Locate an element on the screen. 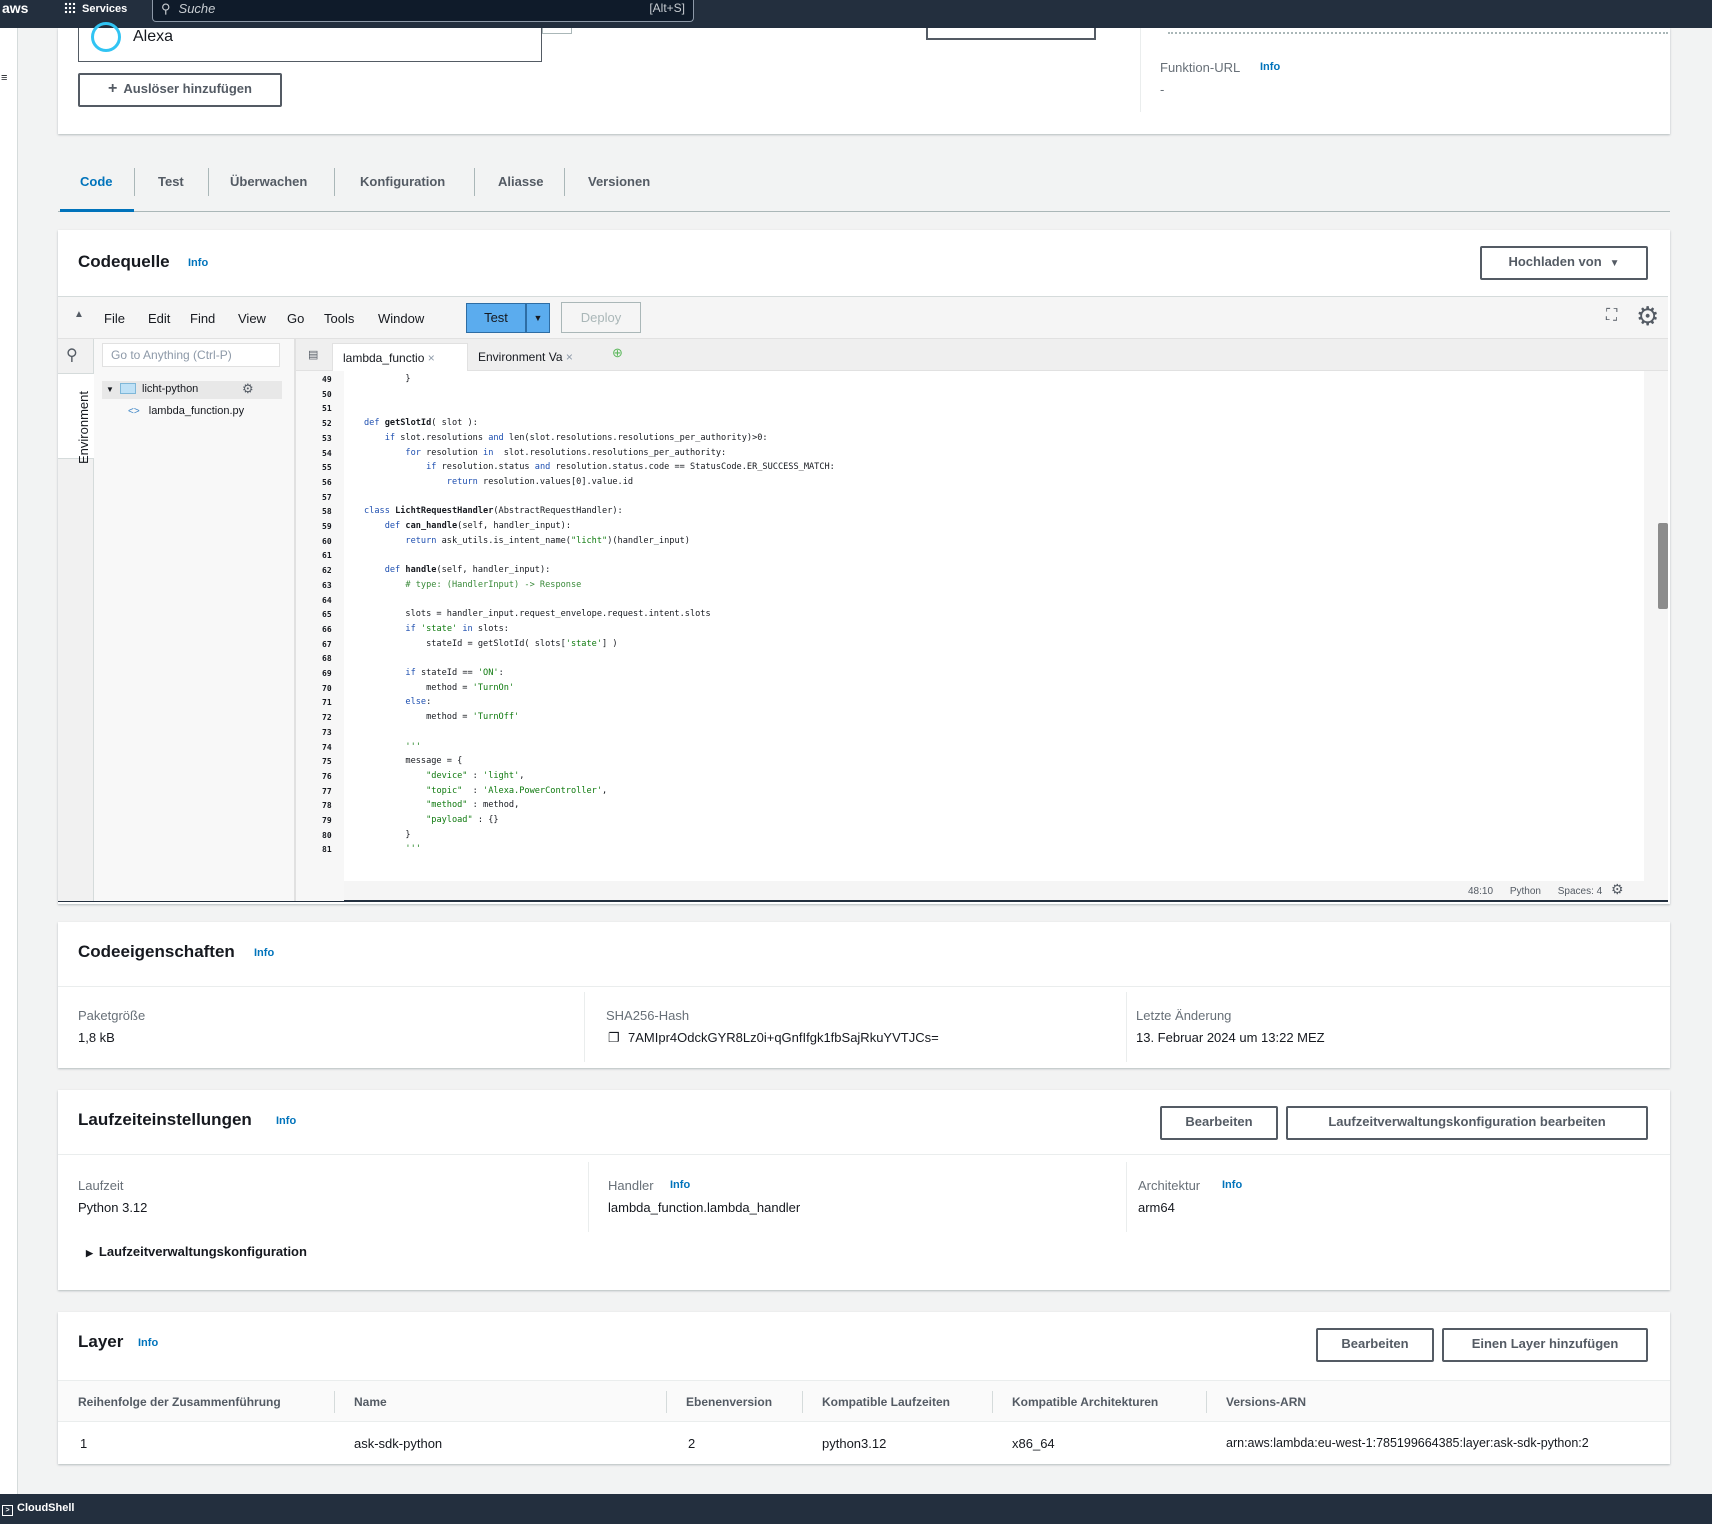  copy-icon: ❐ is located at coordinates (614, 1038).